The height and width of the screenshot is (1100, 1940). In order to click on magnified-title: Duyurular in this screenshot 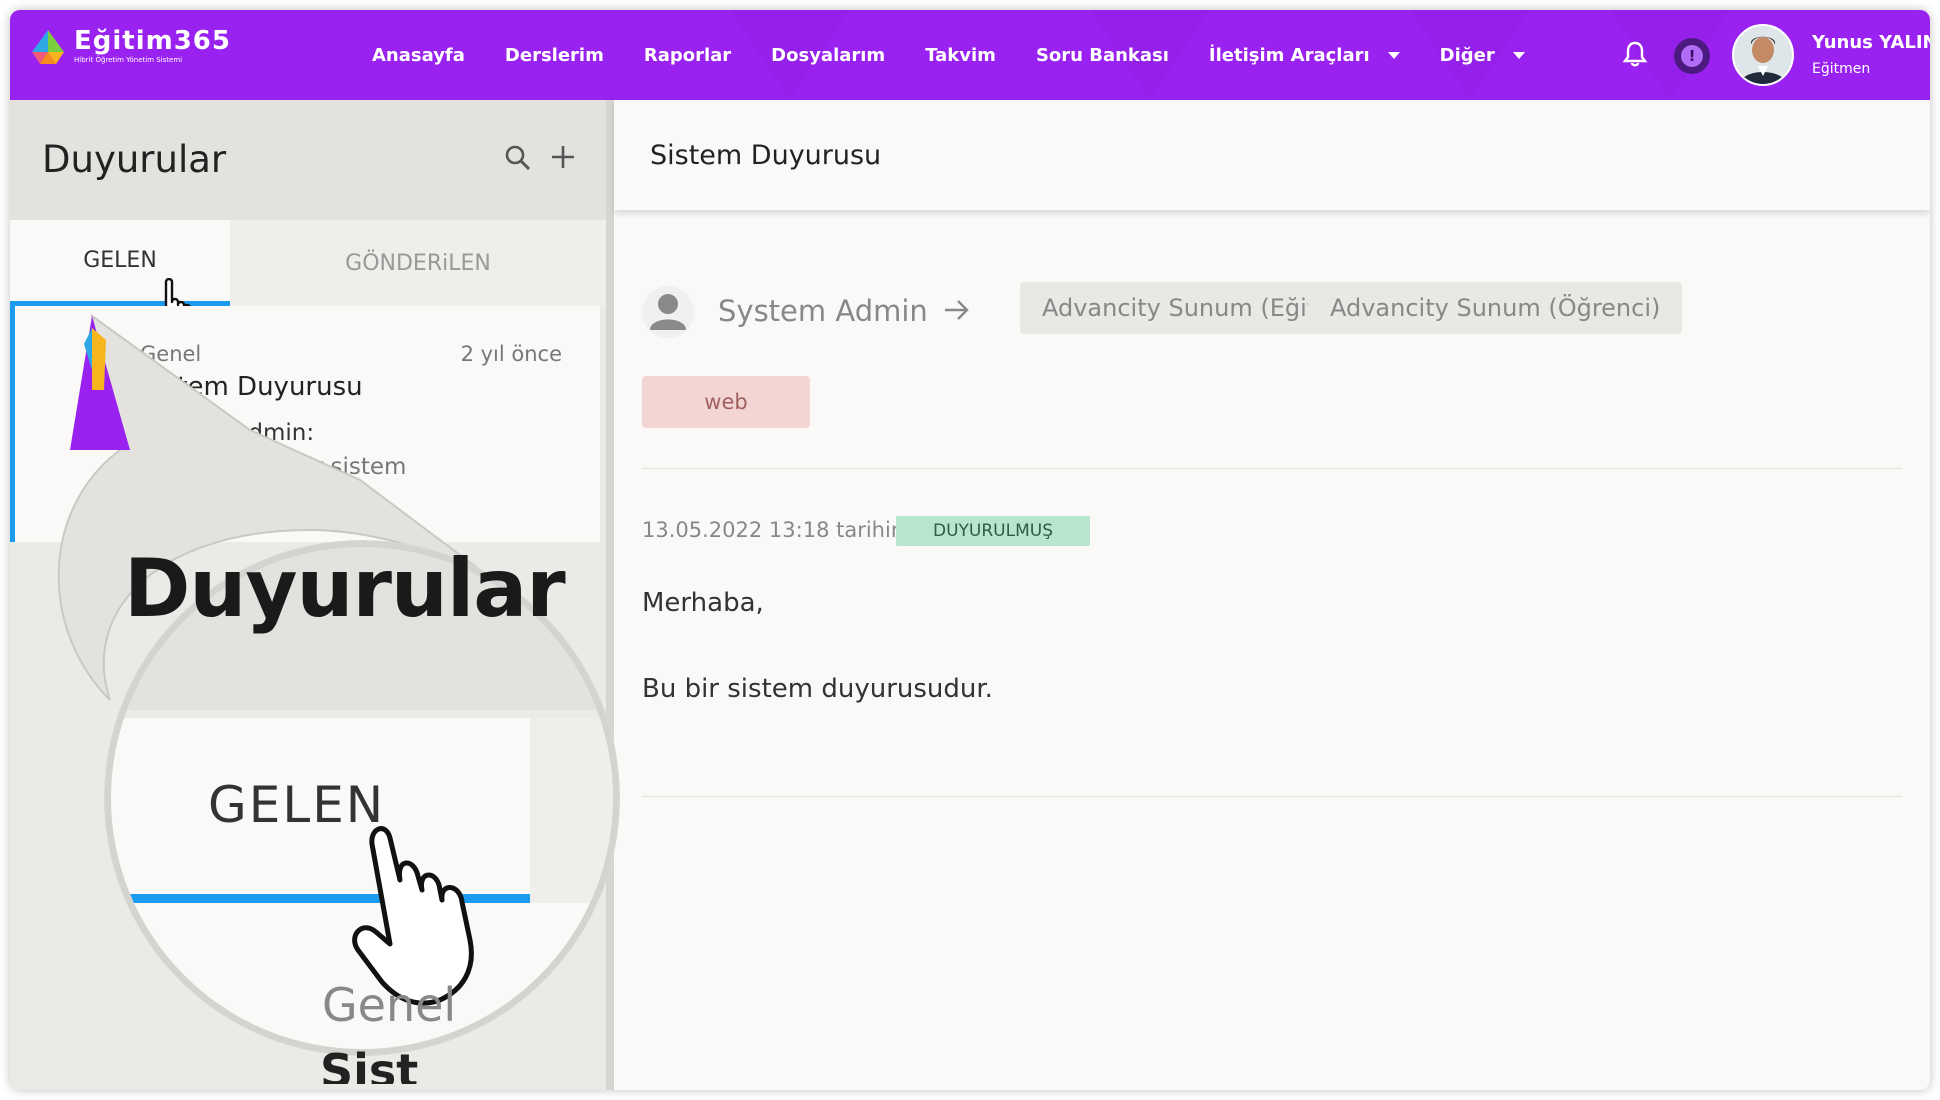, I will do `click(345, 588)`.